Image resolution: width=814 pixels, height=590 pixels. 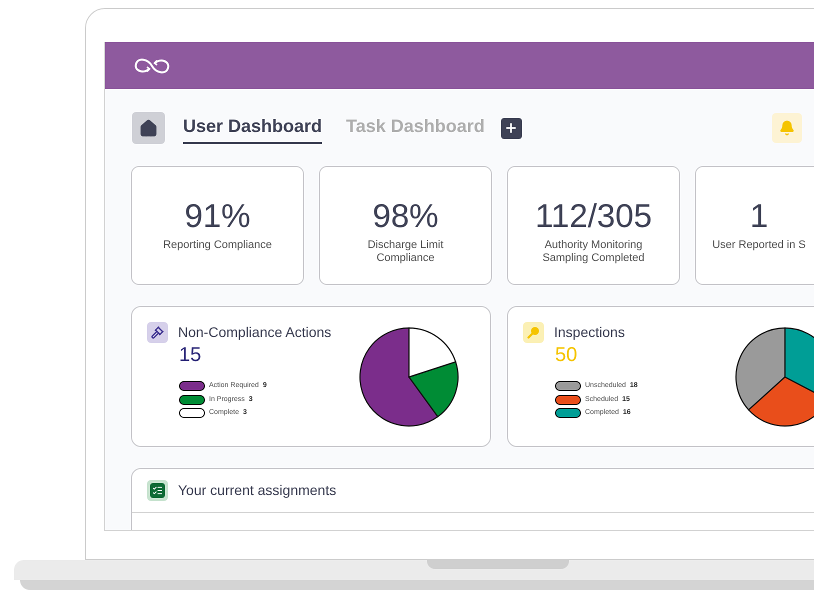 What do you see at coordinates (217, 245) in the screenshot?
I see `stat-label: Reporting Compliance` at bounding box center [217, 245].